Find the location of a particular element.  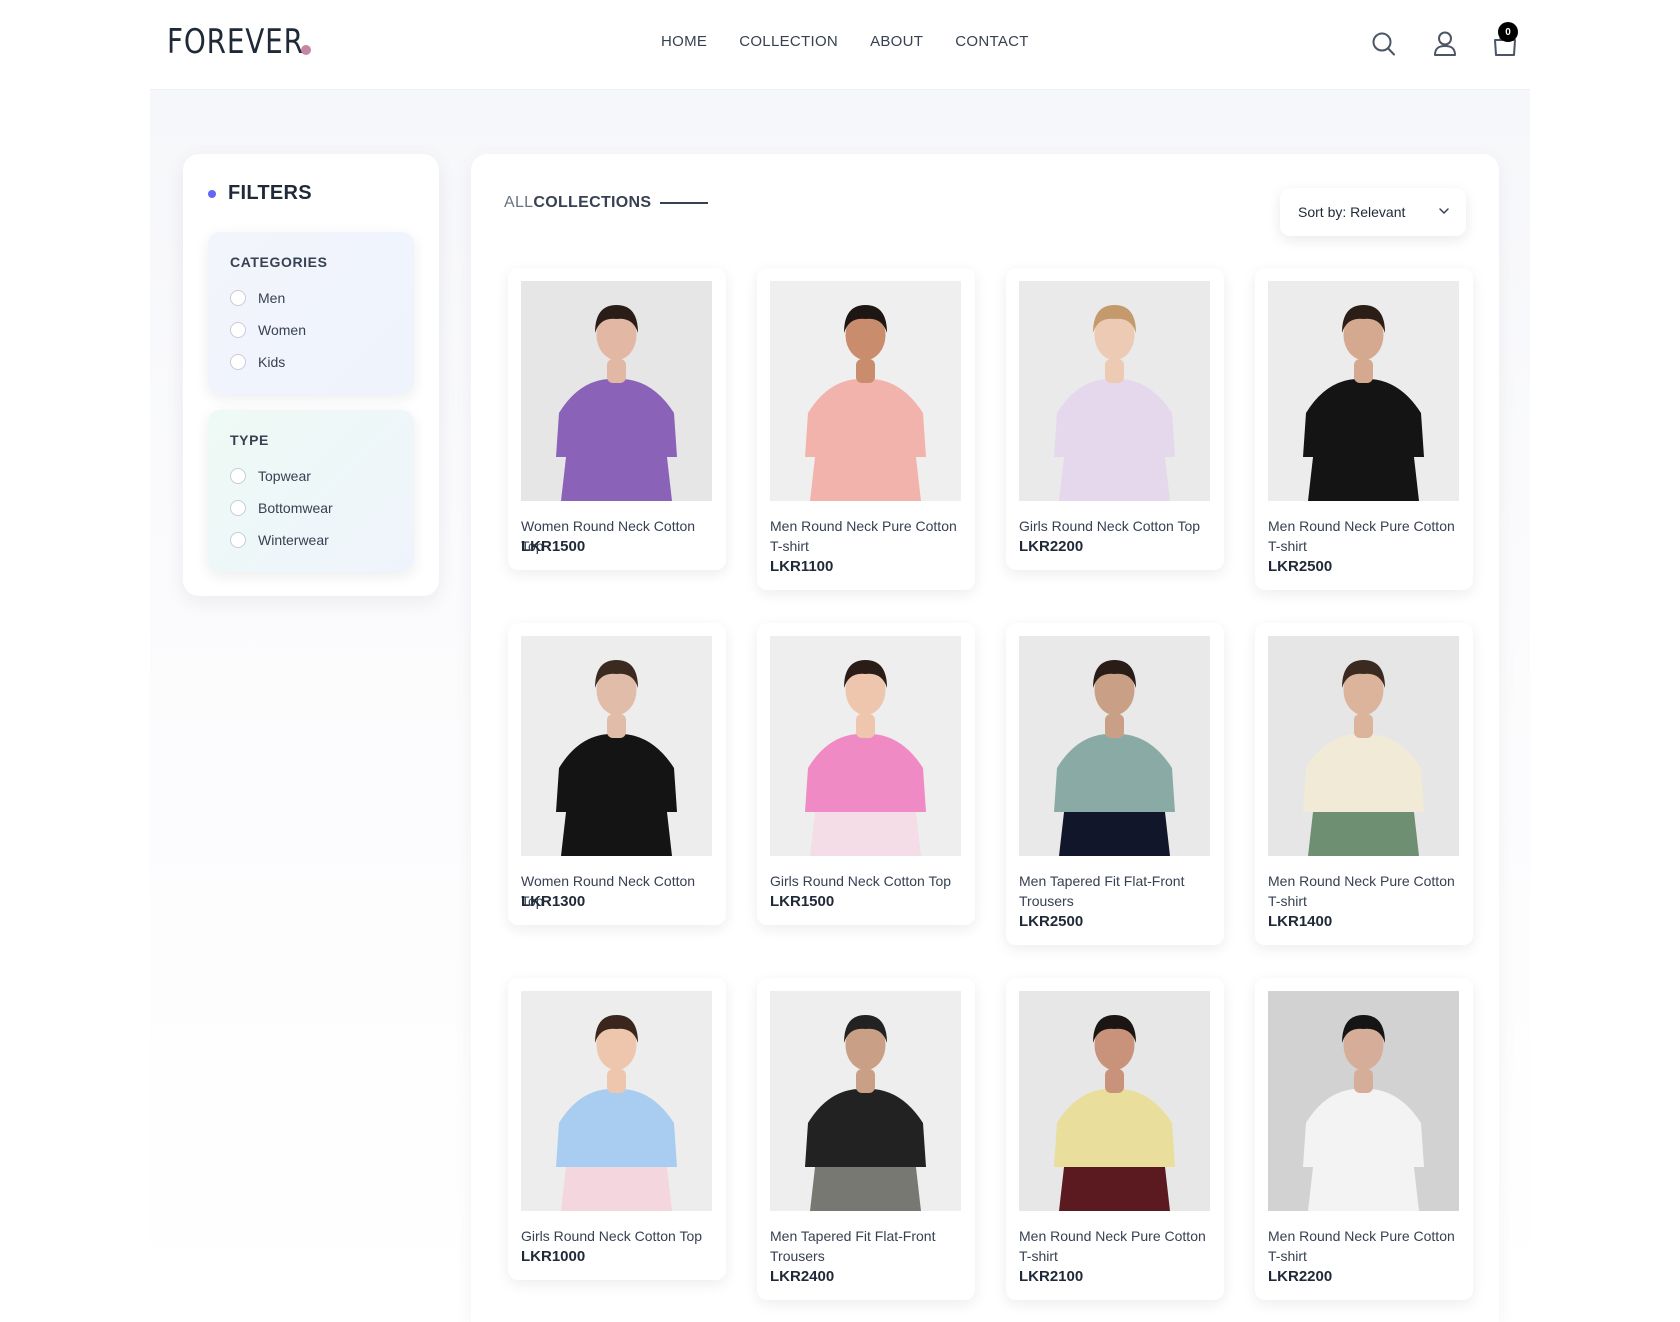

sort-label: Sort by: Relevant is located at coordinates (1352, 212).